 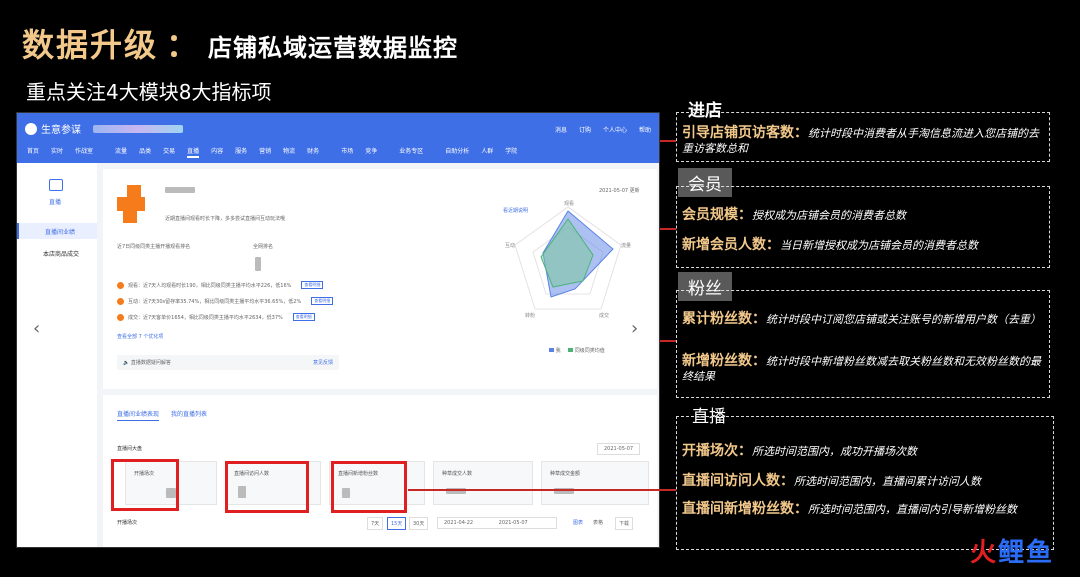 What do you see at coordinates (861, 368) in the screenshot?
I see `ann-fans-new: 新增粉丝数：统计时段中新增粉丝数减去取关粉丝数和无效粉丝数的最终结果` at bounding box center [861, 368].